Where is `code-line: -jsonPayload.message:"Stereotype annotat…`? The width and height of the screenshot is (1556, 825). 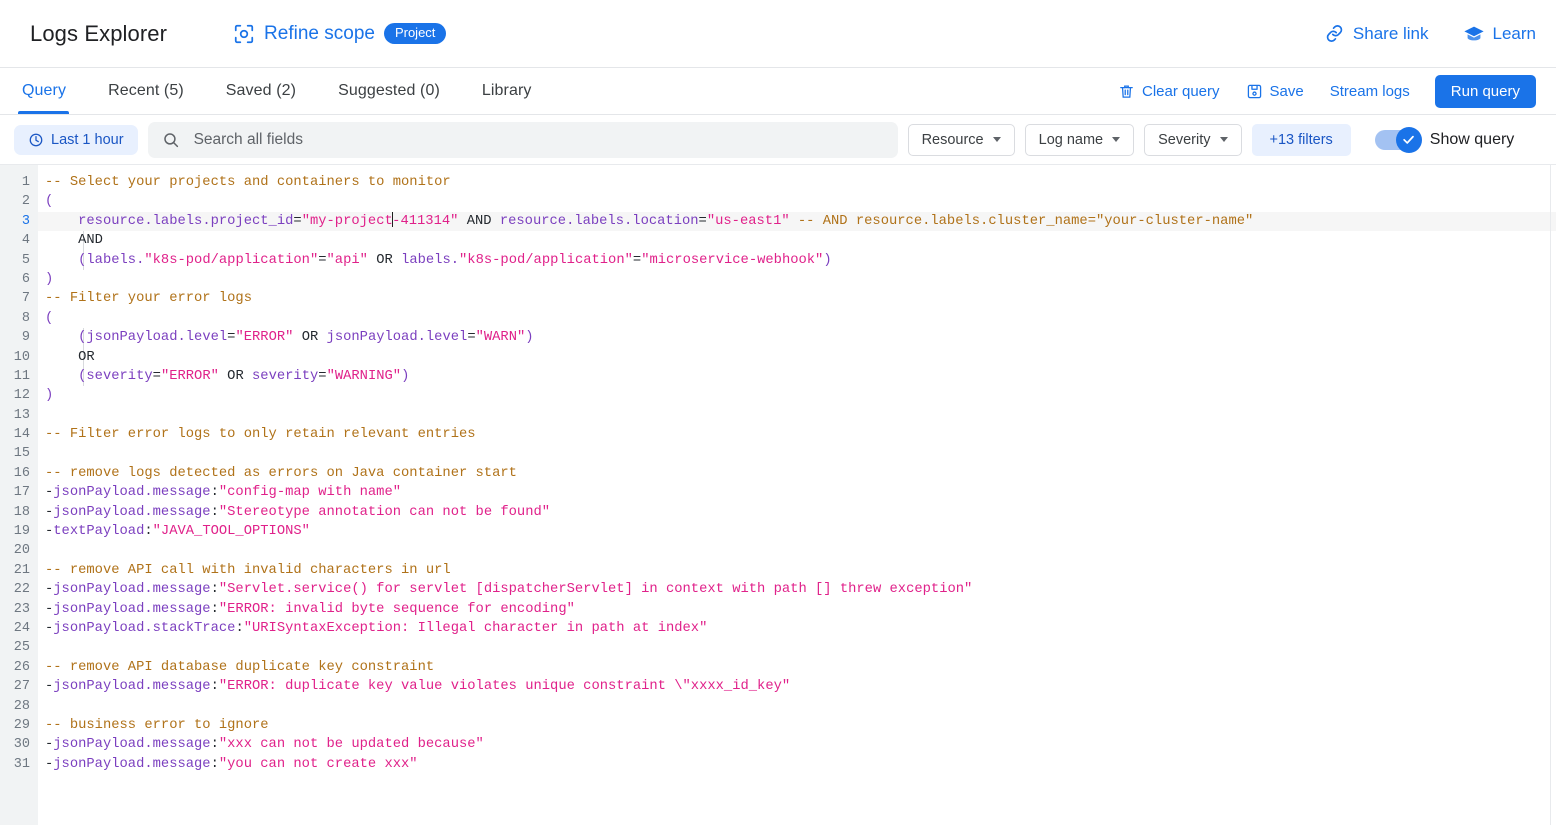
code-line: -jsonPayload.message:"Stereotype annotat… is located at coordinates (797, 512).